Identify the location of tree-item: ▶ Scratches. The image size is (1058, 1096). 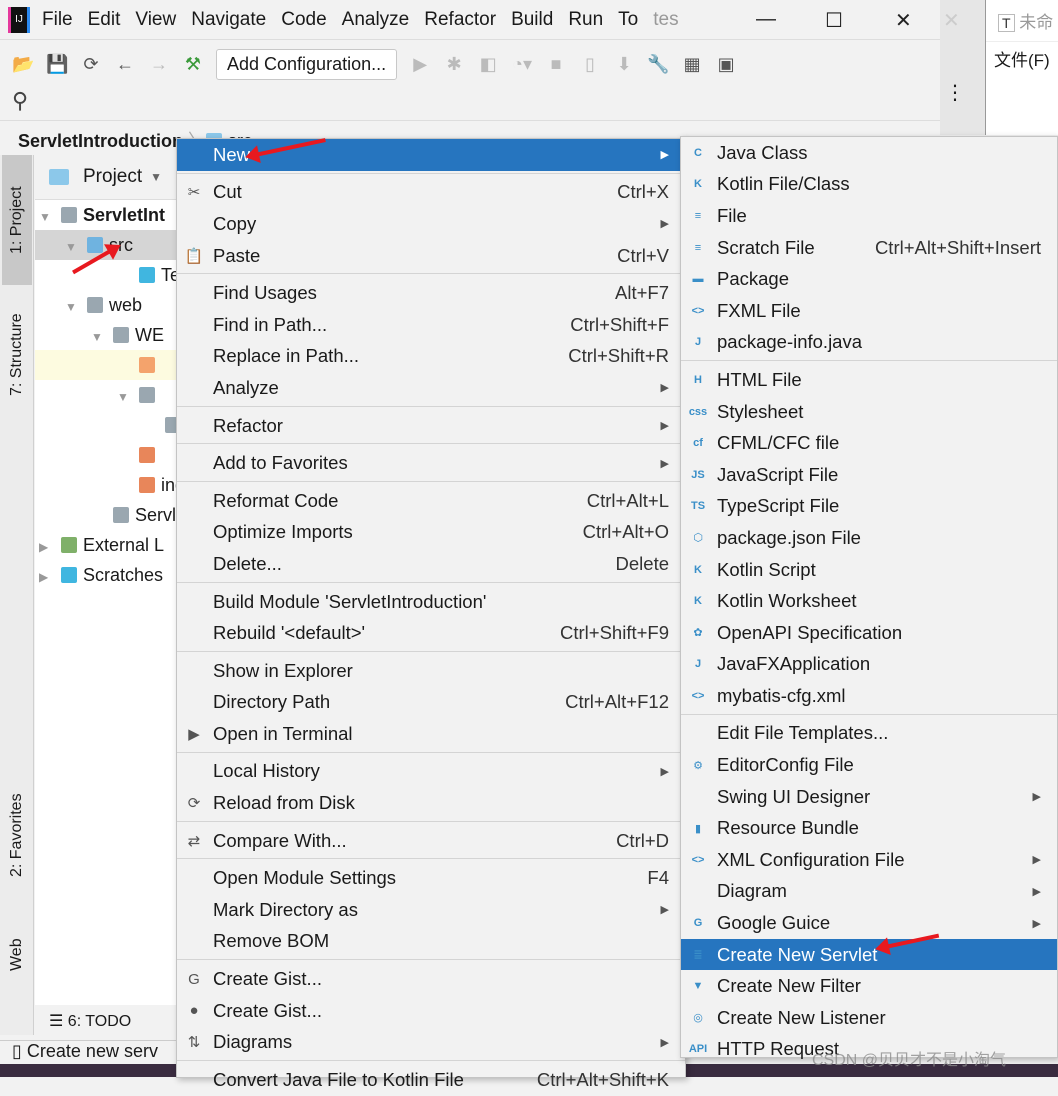
(107, 575).